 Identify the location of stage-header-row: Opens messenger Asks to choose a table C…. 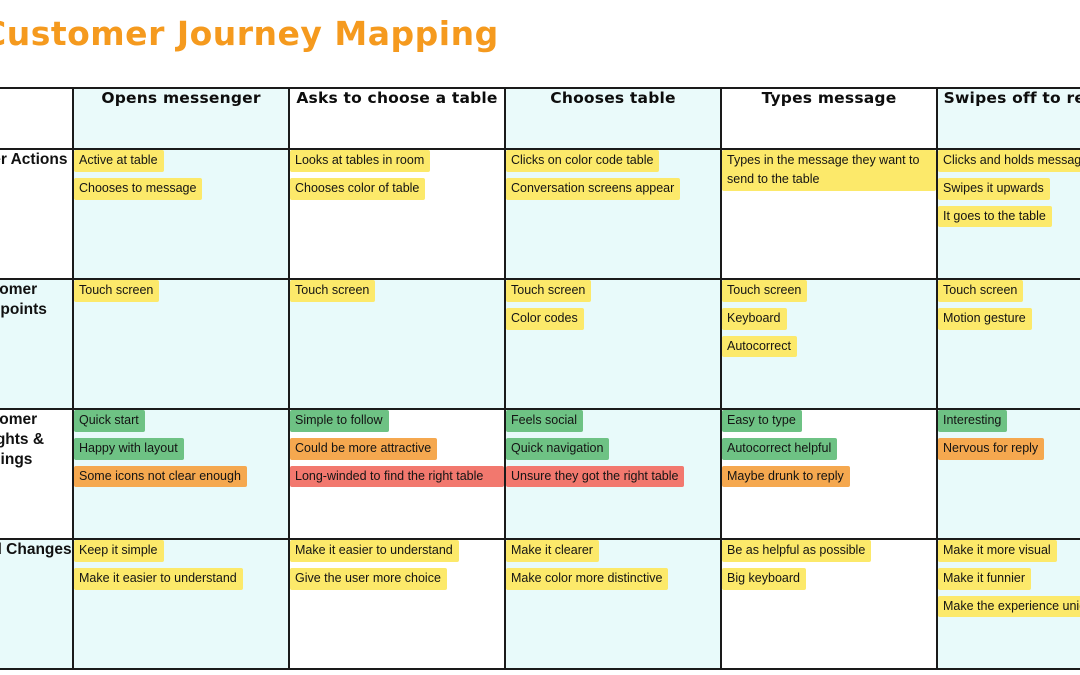
(540, 118).